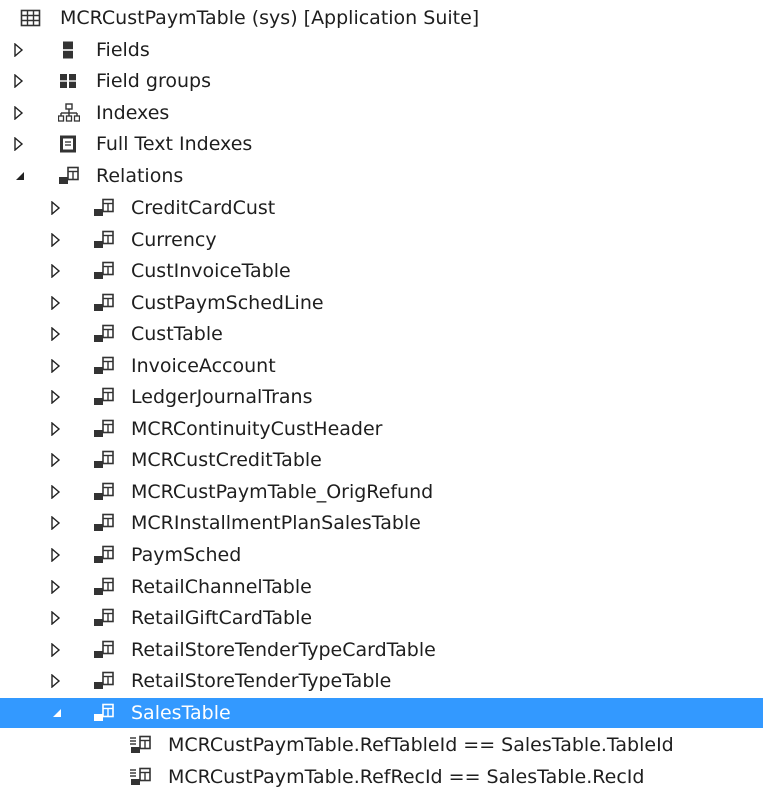 The width and height of the screenshot is (763, 796). Describe the element at coordinates (177, 334) in the screenshot. I see `relation-label: CustTable` at that location.